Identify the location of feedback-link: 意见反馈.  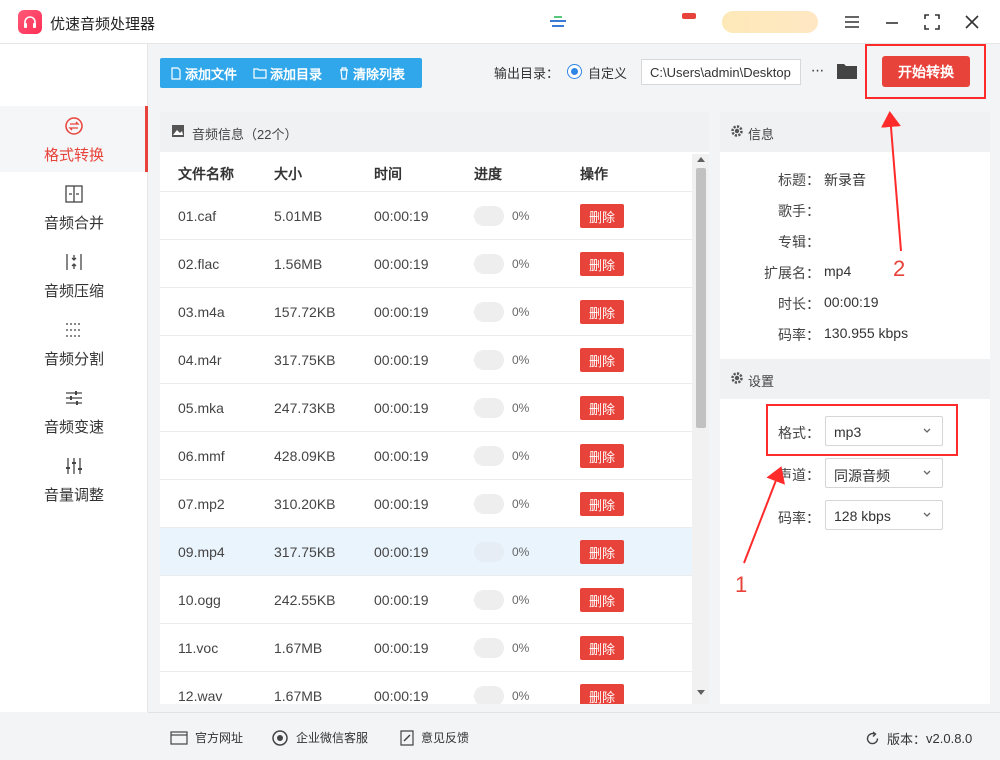
(434, 737).